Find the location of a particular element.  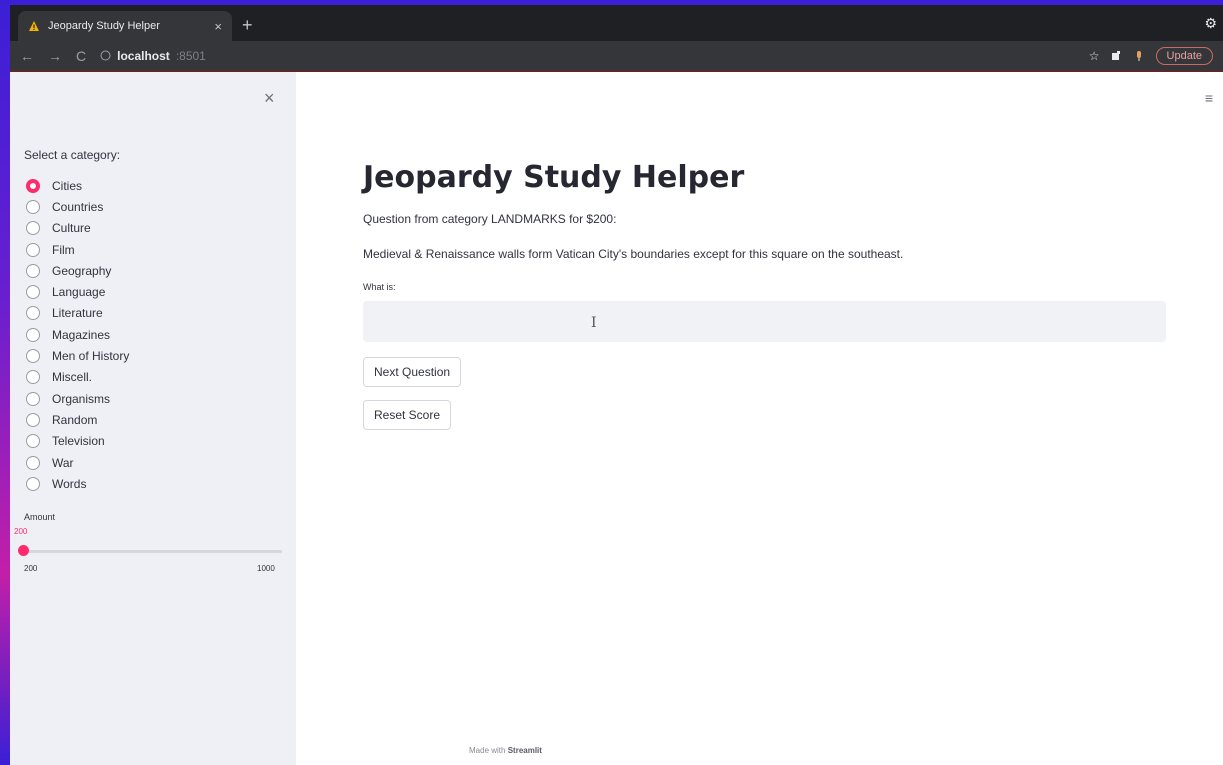

amount-max: 1000 is located at coordinates (266, 568).